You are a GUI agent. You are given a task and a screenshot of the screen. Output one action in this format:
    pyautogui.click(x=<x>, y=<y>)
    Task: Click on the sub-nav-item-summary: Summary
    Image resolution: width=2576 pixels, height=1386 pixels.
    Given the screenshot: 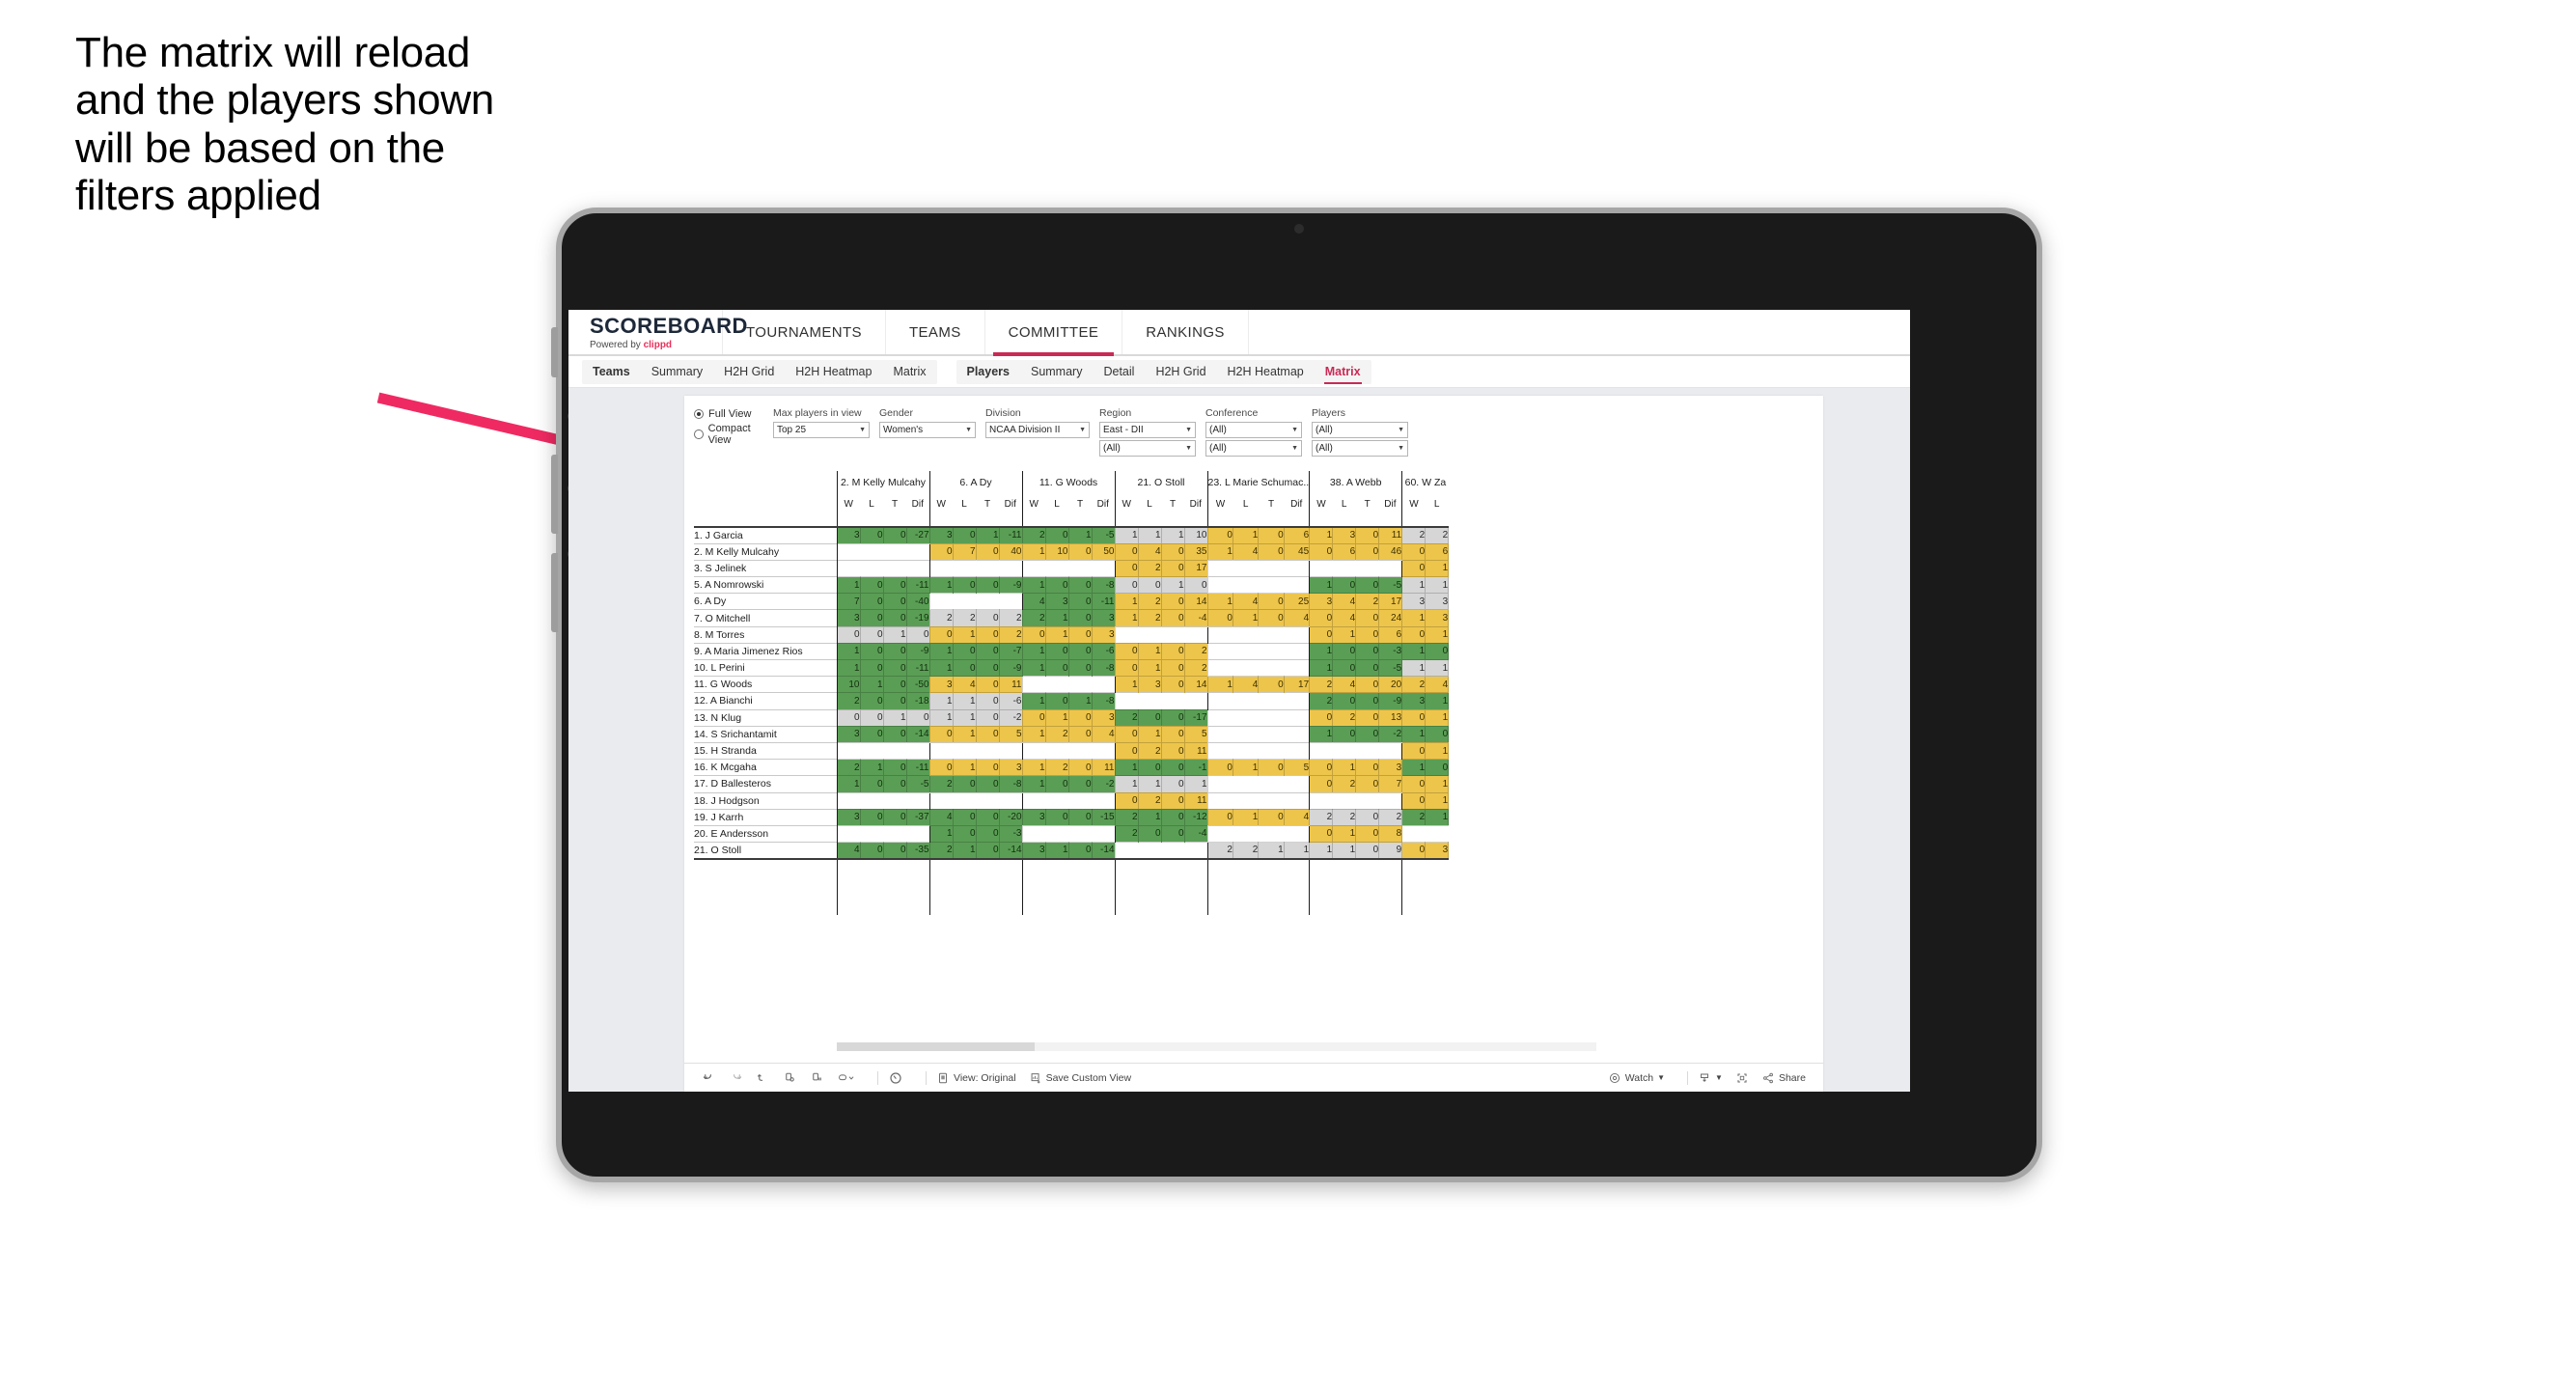 What is the action you would take?
    pyautogui.click(x=1056, y=371)
    